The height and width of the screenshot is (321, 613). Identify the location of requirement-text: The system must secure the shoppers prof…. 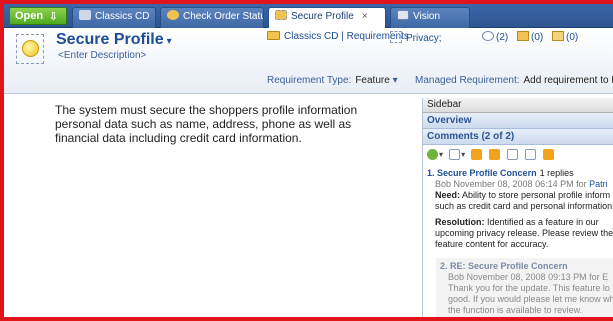
(215, 124).